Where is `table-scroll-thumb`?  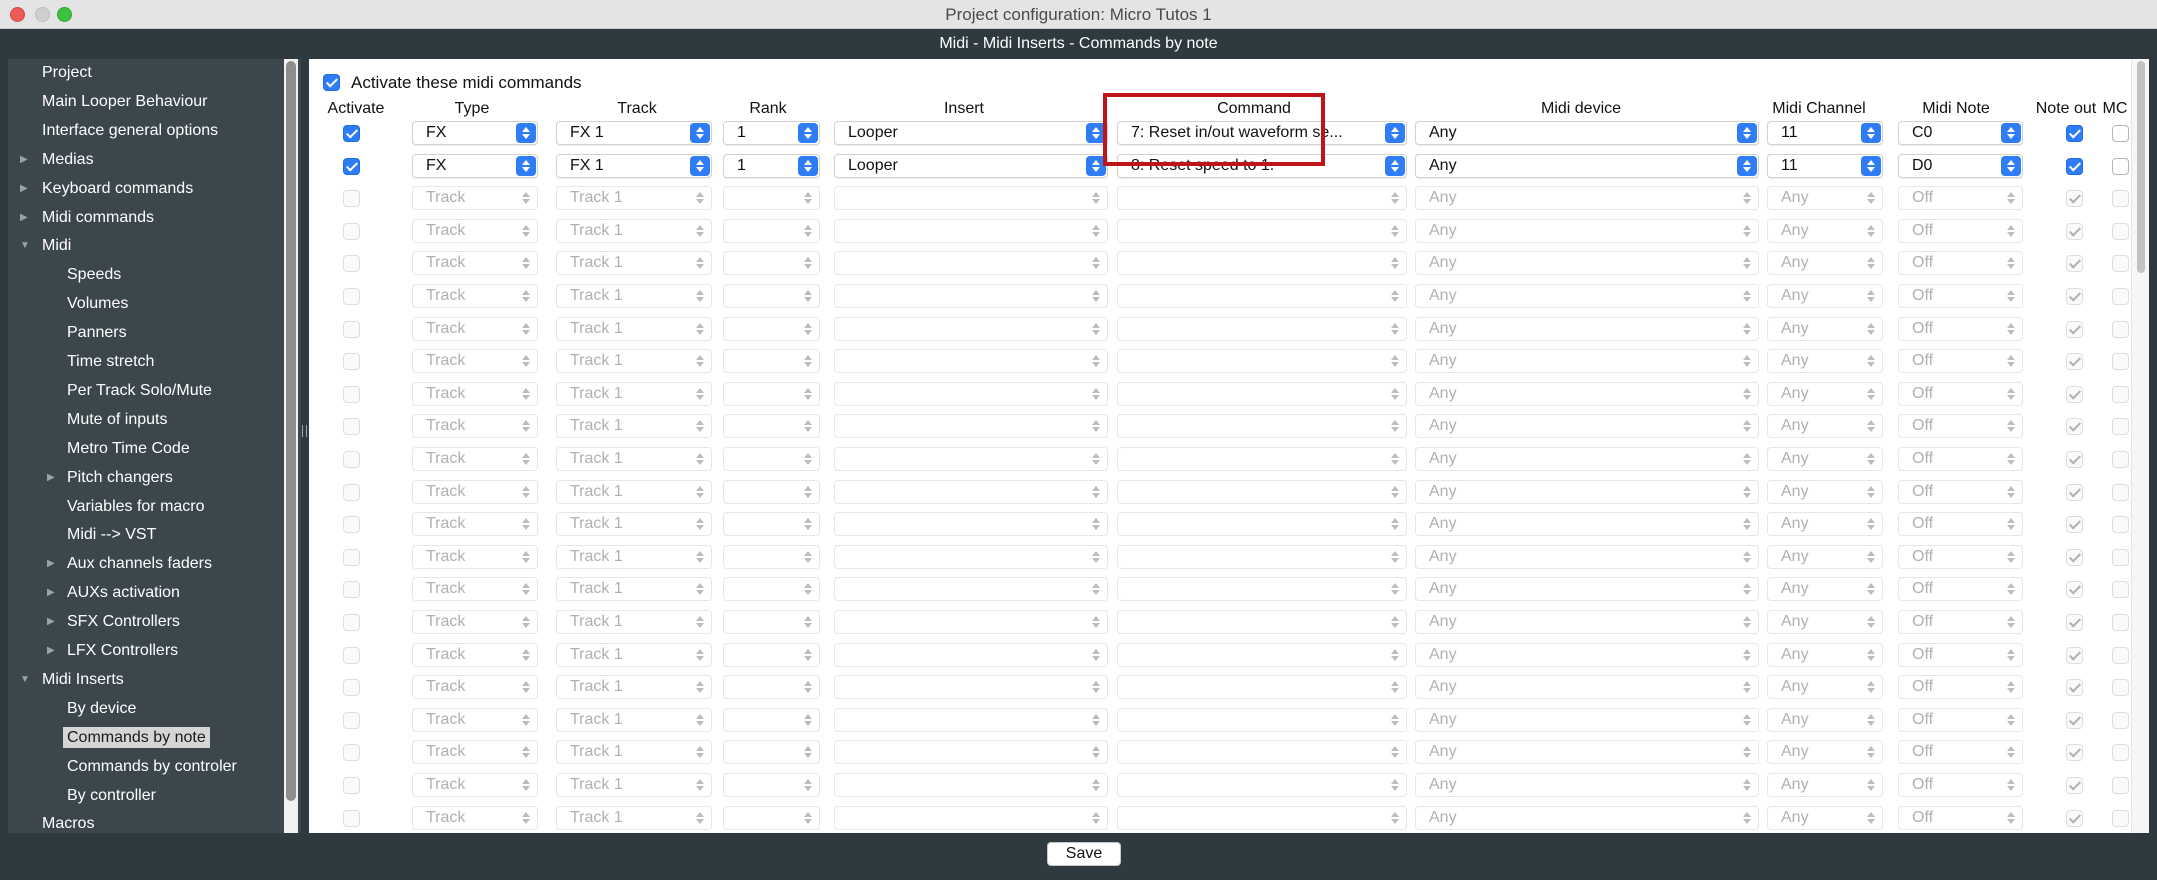
table-scroll-thumb is located at coordinates (2141, 167).